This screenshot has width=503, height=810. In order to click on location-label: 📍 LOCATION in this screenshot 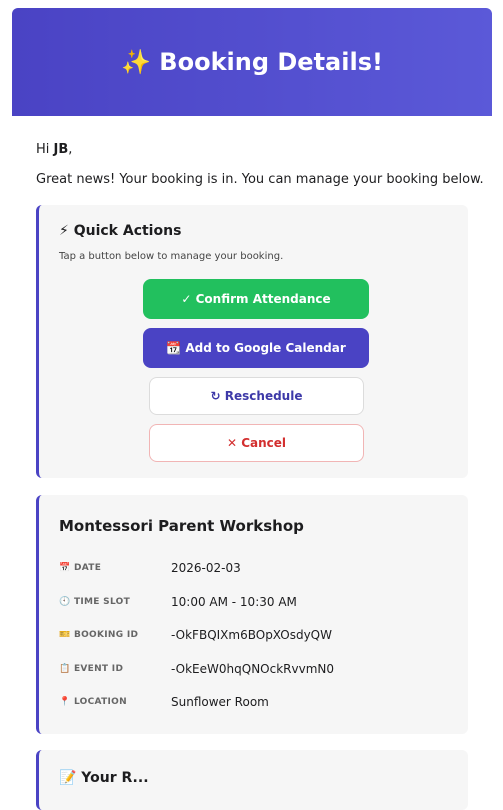, I will do `click(93, 702)`.